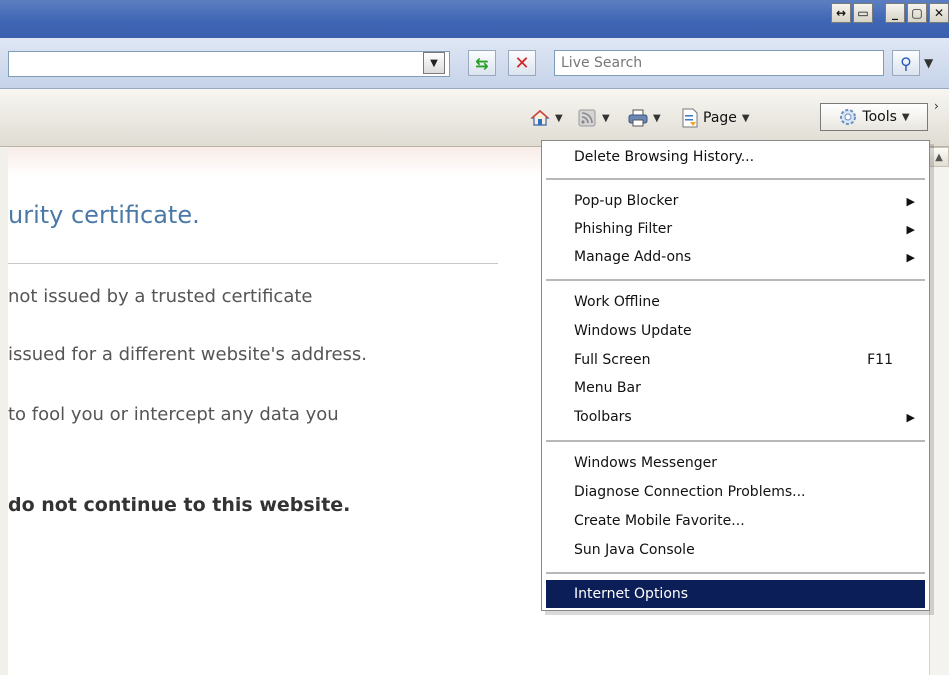 The height and width of the screenshot is (675, 949). I want to click on address-row: ▼ ⇆ ✕ Live Search ⚲ ▼, so click(474, 63).